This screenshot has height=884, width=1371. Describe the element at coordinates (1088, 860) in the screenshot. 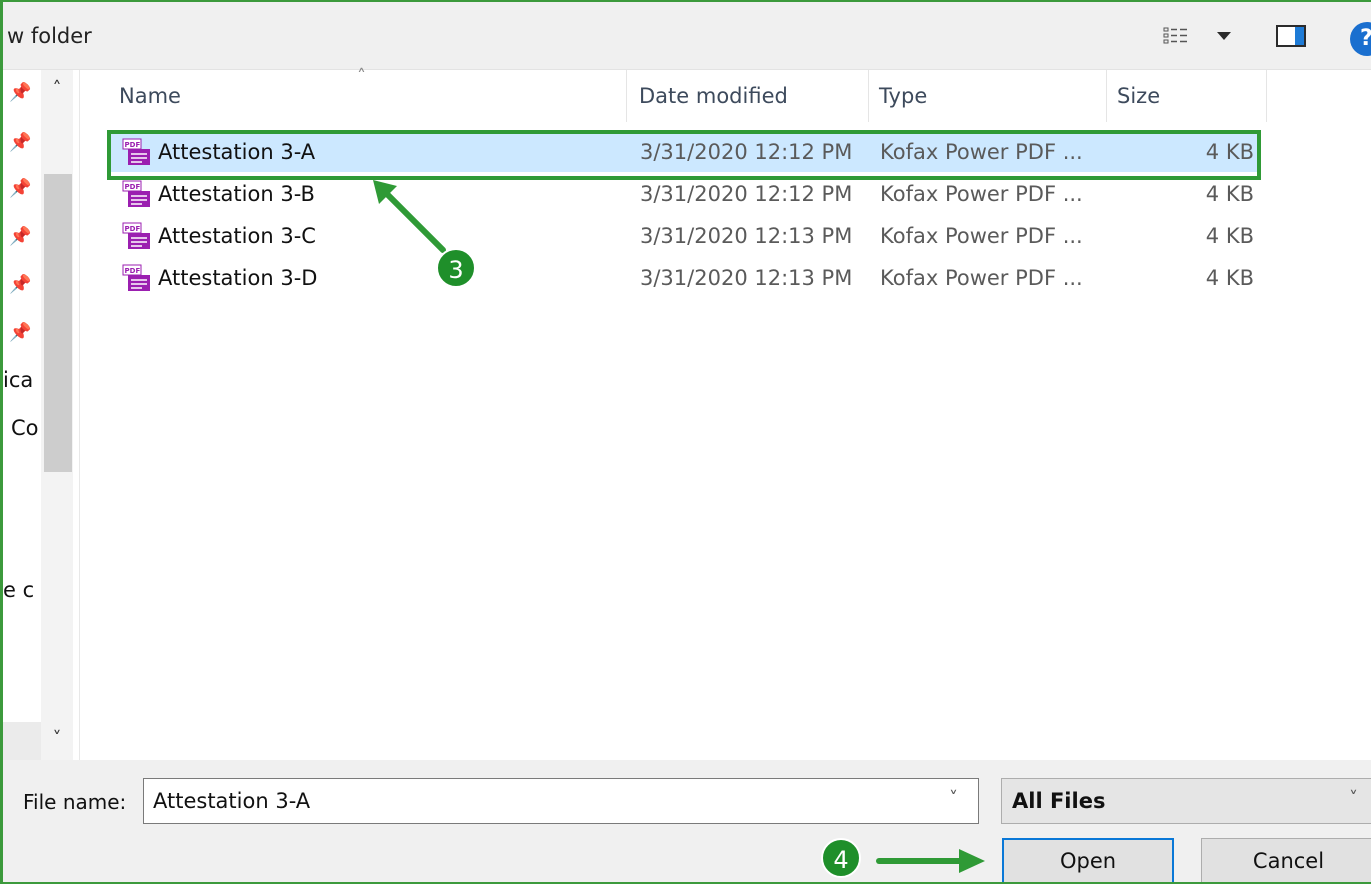

I see `open-button: Open` at that location.